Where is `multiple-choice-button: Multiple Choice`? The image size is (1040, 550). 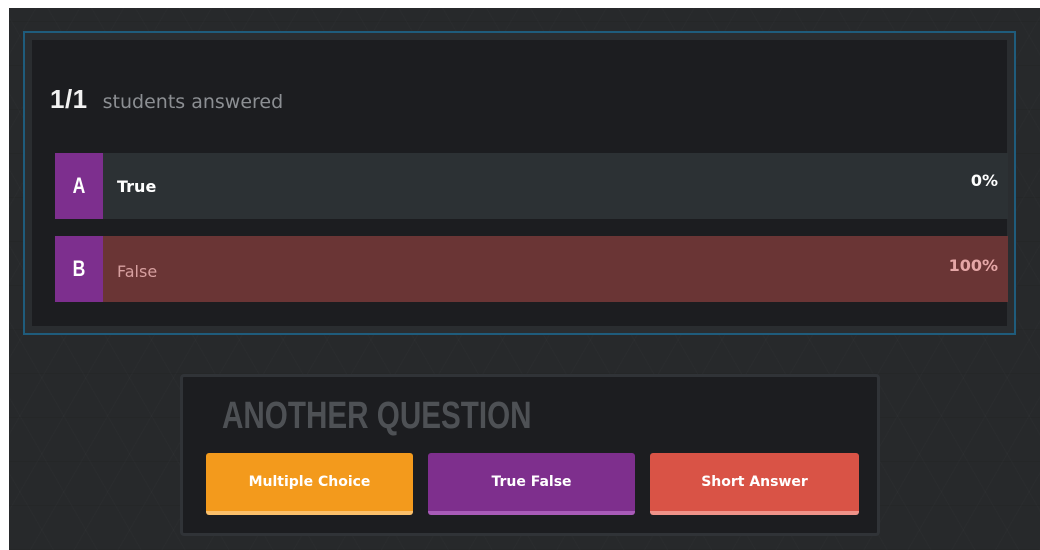
multiple-choice-button: Multiple Choice is located at coordinates (309, 484).